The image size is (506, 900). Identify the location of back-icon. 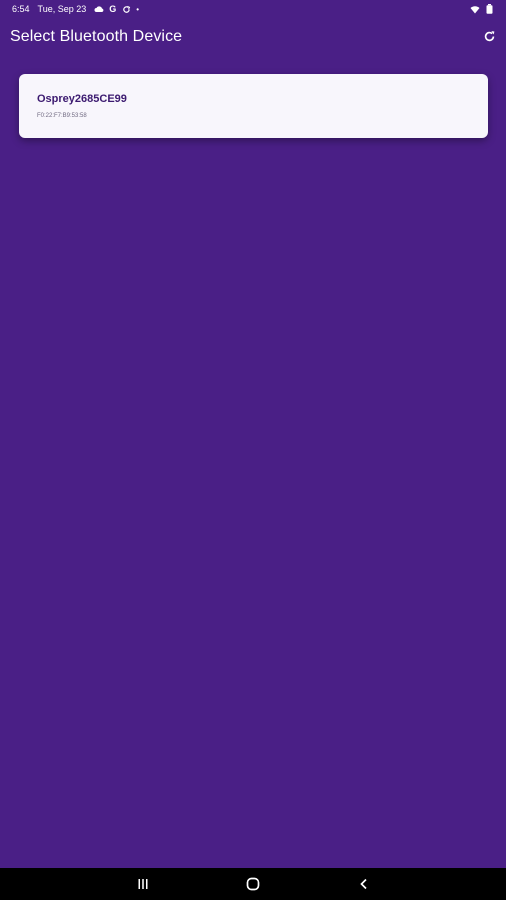
(364, 884).